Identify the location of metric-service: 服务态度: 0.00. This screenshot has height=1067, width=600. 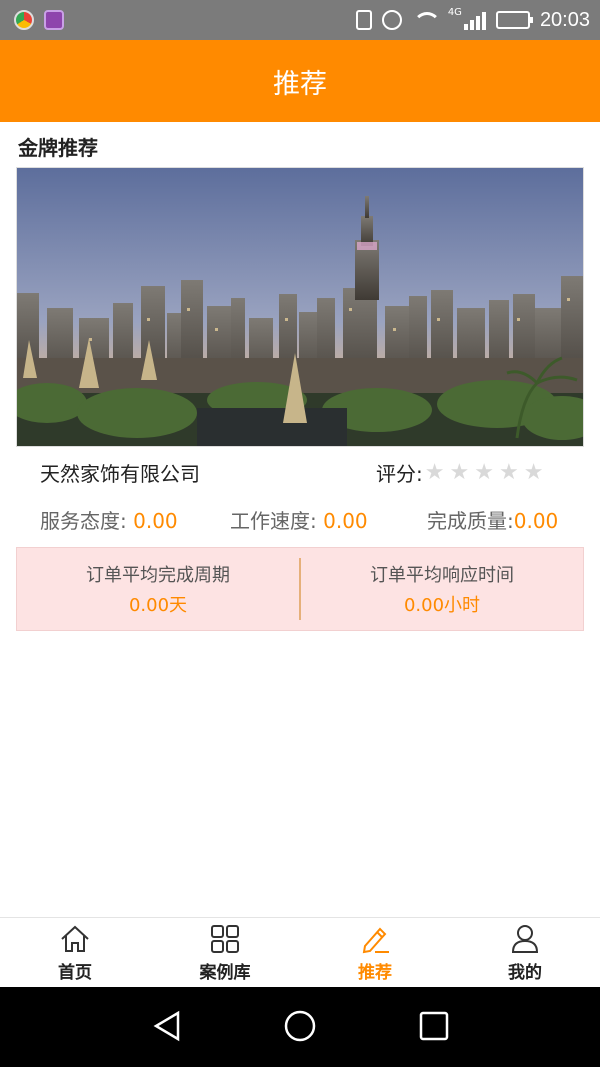
(109, 519).